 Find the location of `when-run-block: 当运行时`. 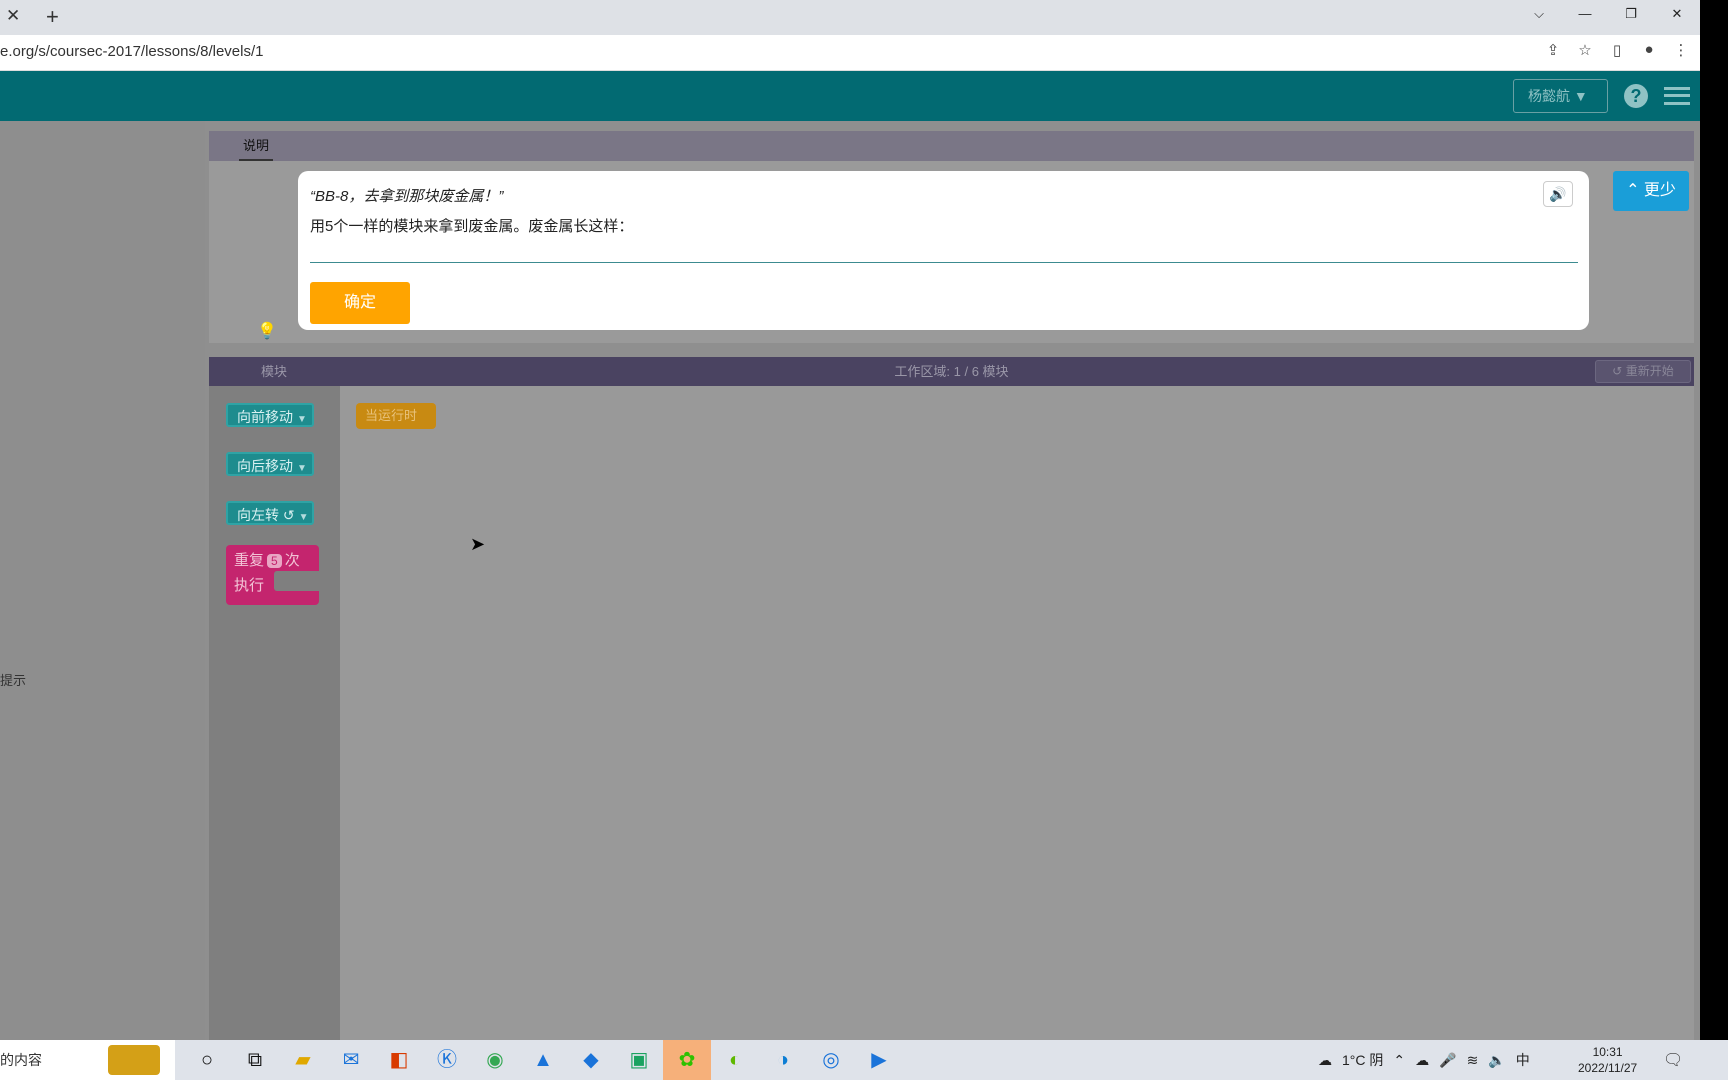

when-run-block: 当运行时 is located at coordinates (396, 416).